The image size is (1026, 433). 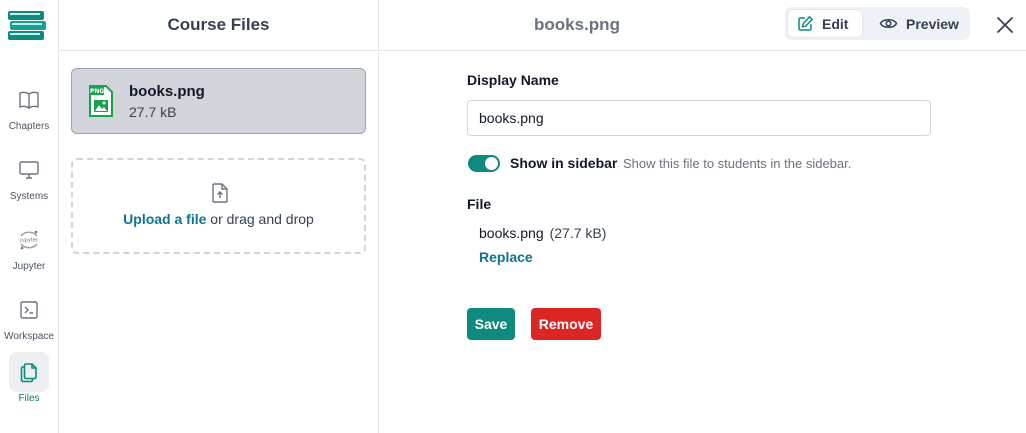 I want to click on book-open-icon, so click(x=29, y=100).